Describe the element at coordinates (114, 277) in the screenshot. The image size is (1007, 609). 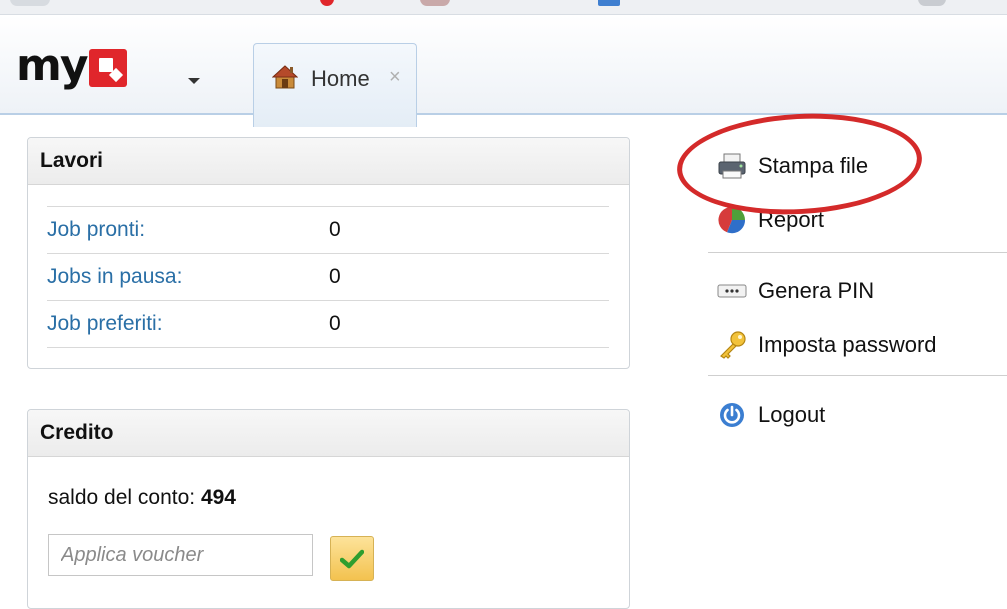
I see `jobs-in-pausa-link: Jobs in pausa:` at that location.